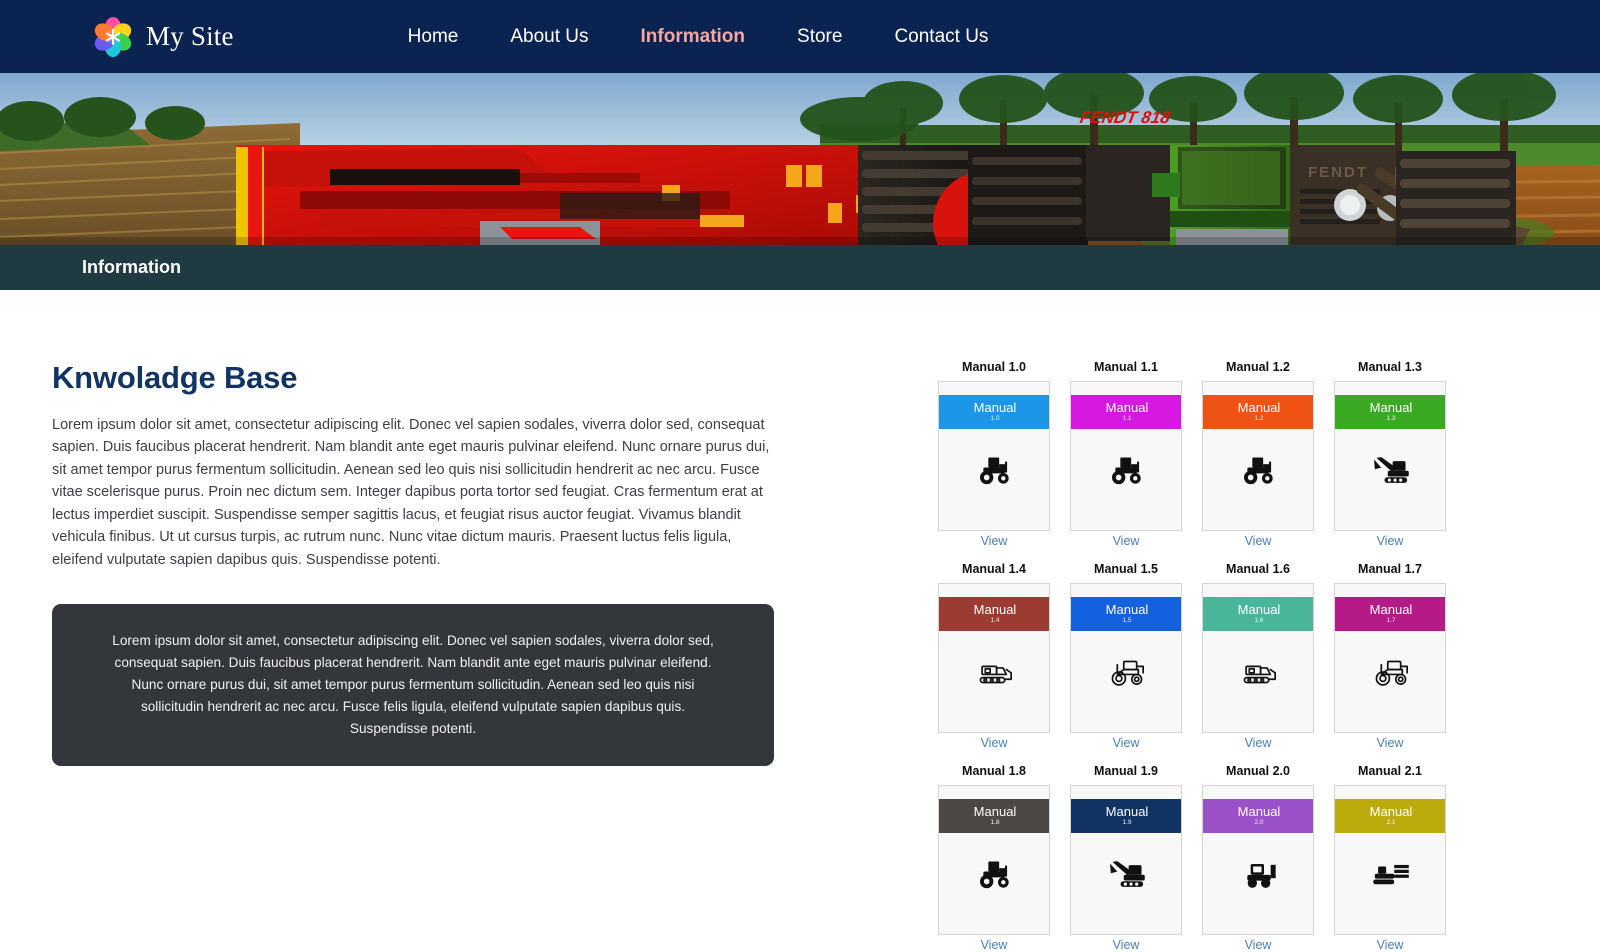 The width and height of the screenshot is (1600, 952). What do you see at coordinates (1258, 883) in the screenshot?
I see `loader-icon` at bounding box center [1258, 883].